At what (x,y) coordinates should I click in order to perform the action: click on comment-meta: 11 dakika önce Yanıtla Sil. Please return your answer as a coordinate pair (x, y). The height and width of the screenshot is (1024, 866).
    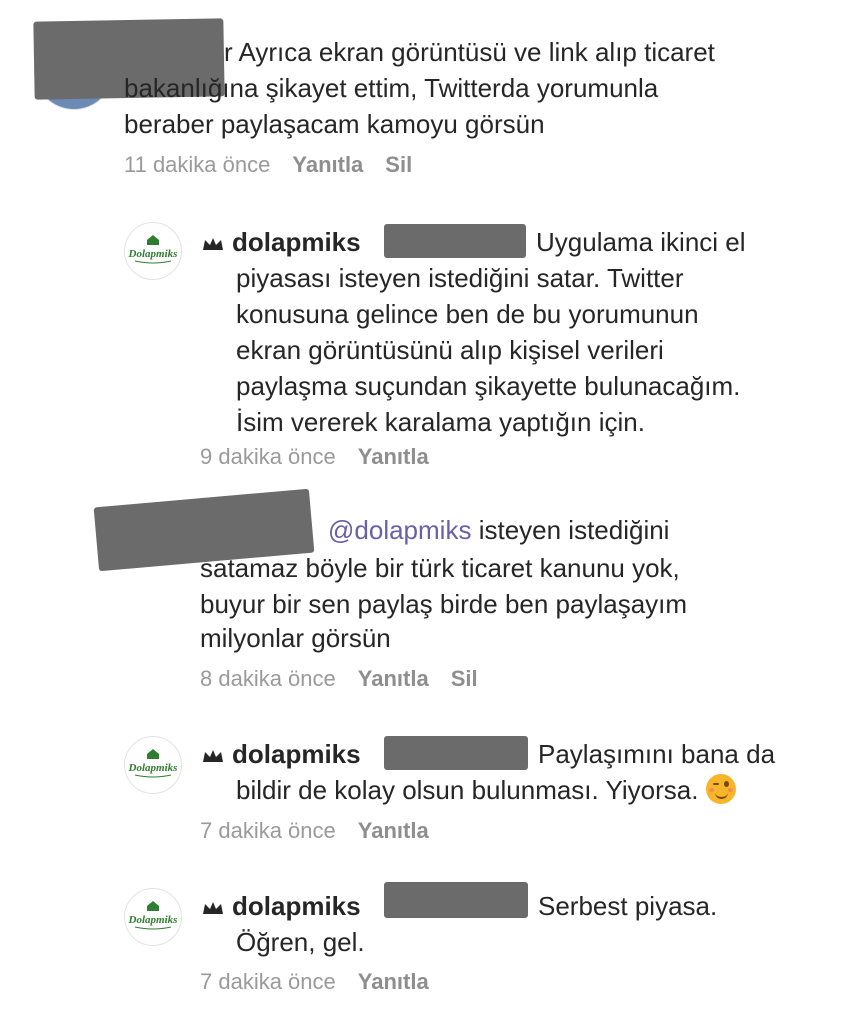
    Looking at the image, I should click on (268, 165).